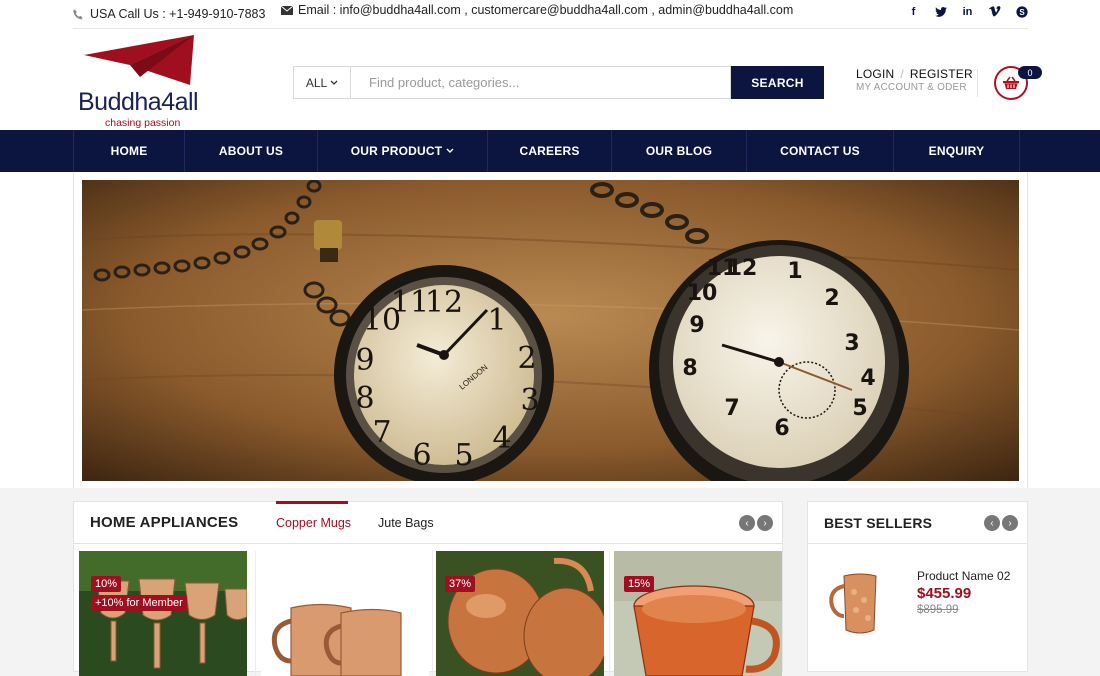 Image resolution: width=1100 pixels, height=676 pixels. What do you see at coordinates (139, 60) in the screenshot?
I see `paper-plane-logo-icon` at bounding box center [139, 60].